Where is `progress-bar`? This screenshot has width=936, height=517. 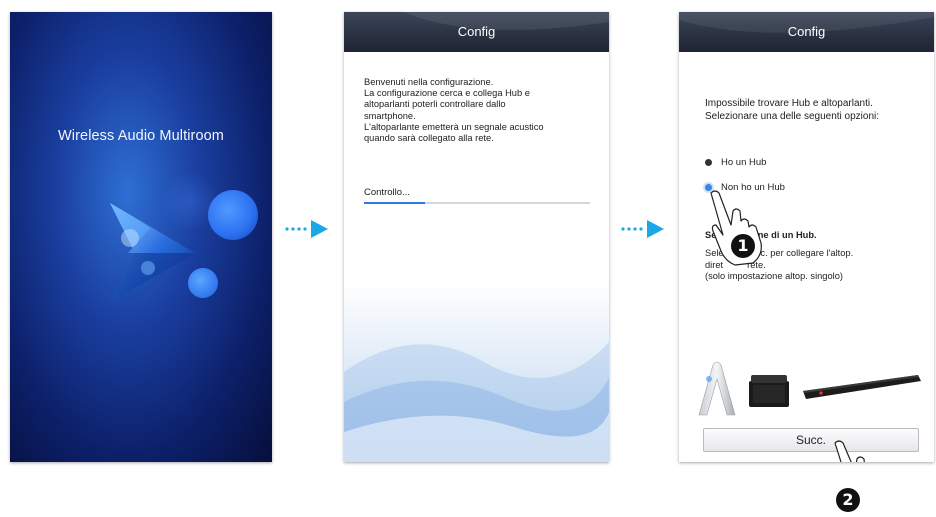 progress-bar is located at coordinates (477, 203).